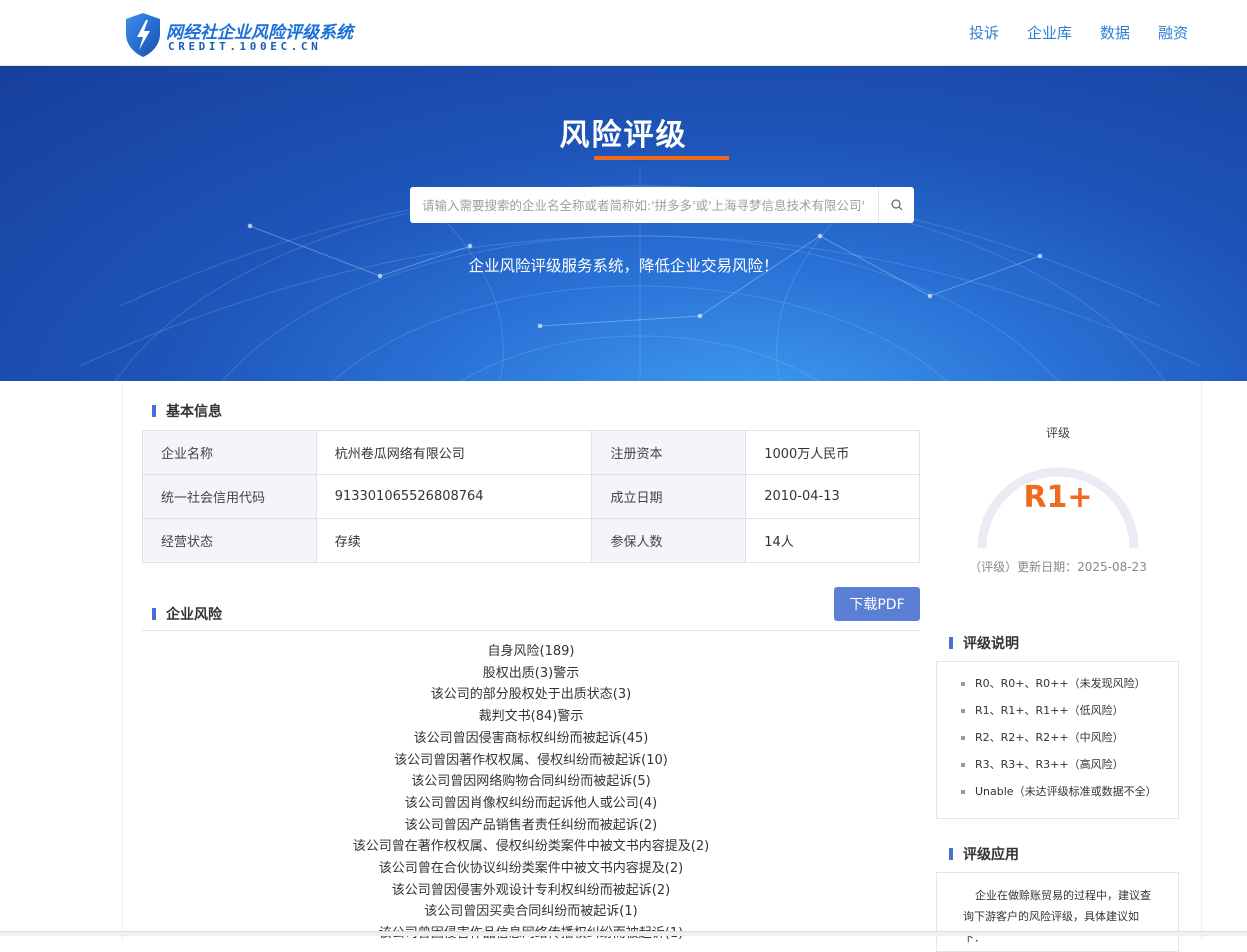  Describe the element at coordinates (1057, 433) in the screenshot. I see `rating-label: 评级` at that location.